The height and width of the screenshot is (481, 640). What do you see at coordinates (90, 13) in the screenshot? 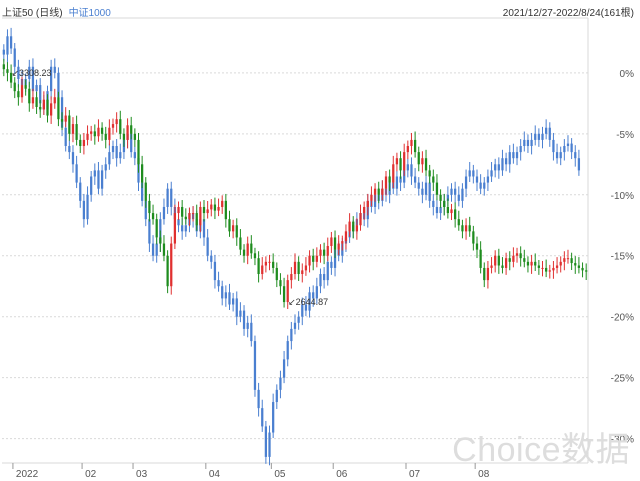
I see `legend-series-zhongzheng1000: 中证1000` at bounding box center [90, 13].